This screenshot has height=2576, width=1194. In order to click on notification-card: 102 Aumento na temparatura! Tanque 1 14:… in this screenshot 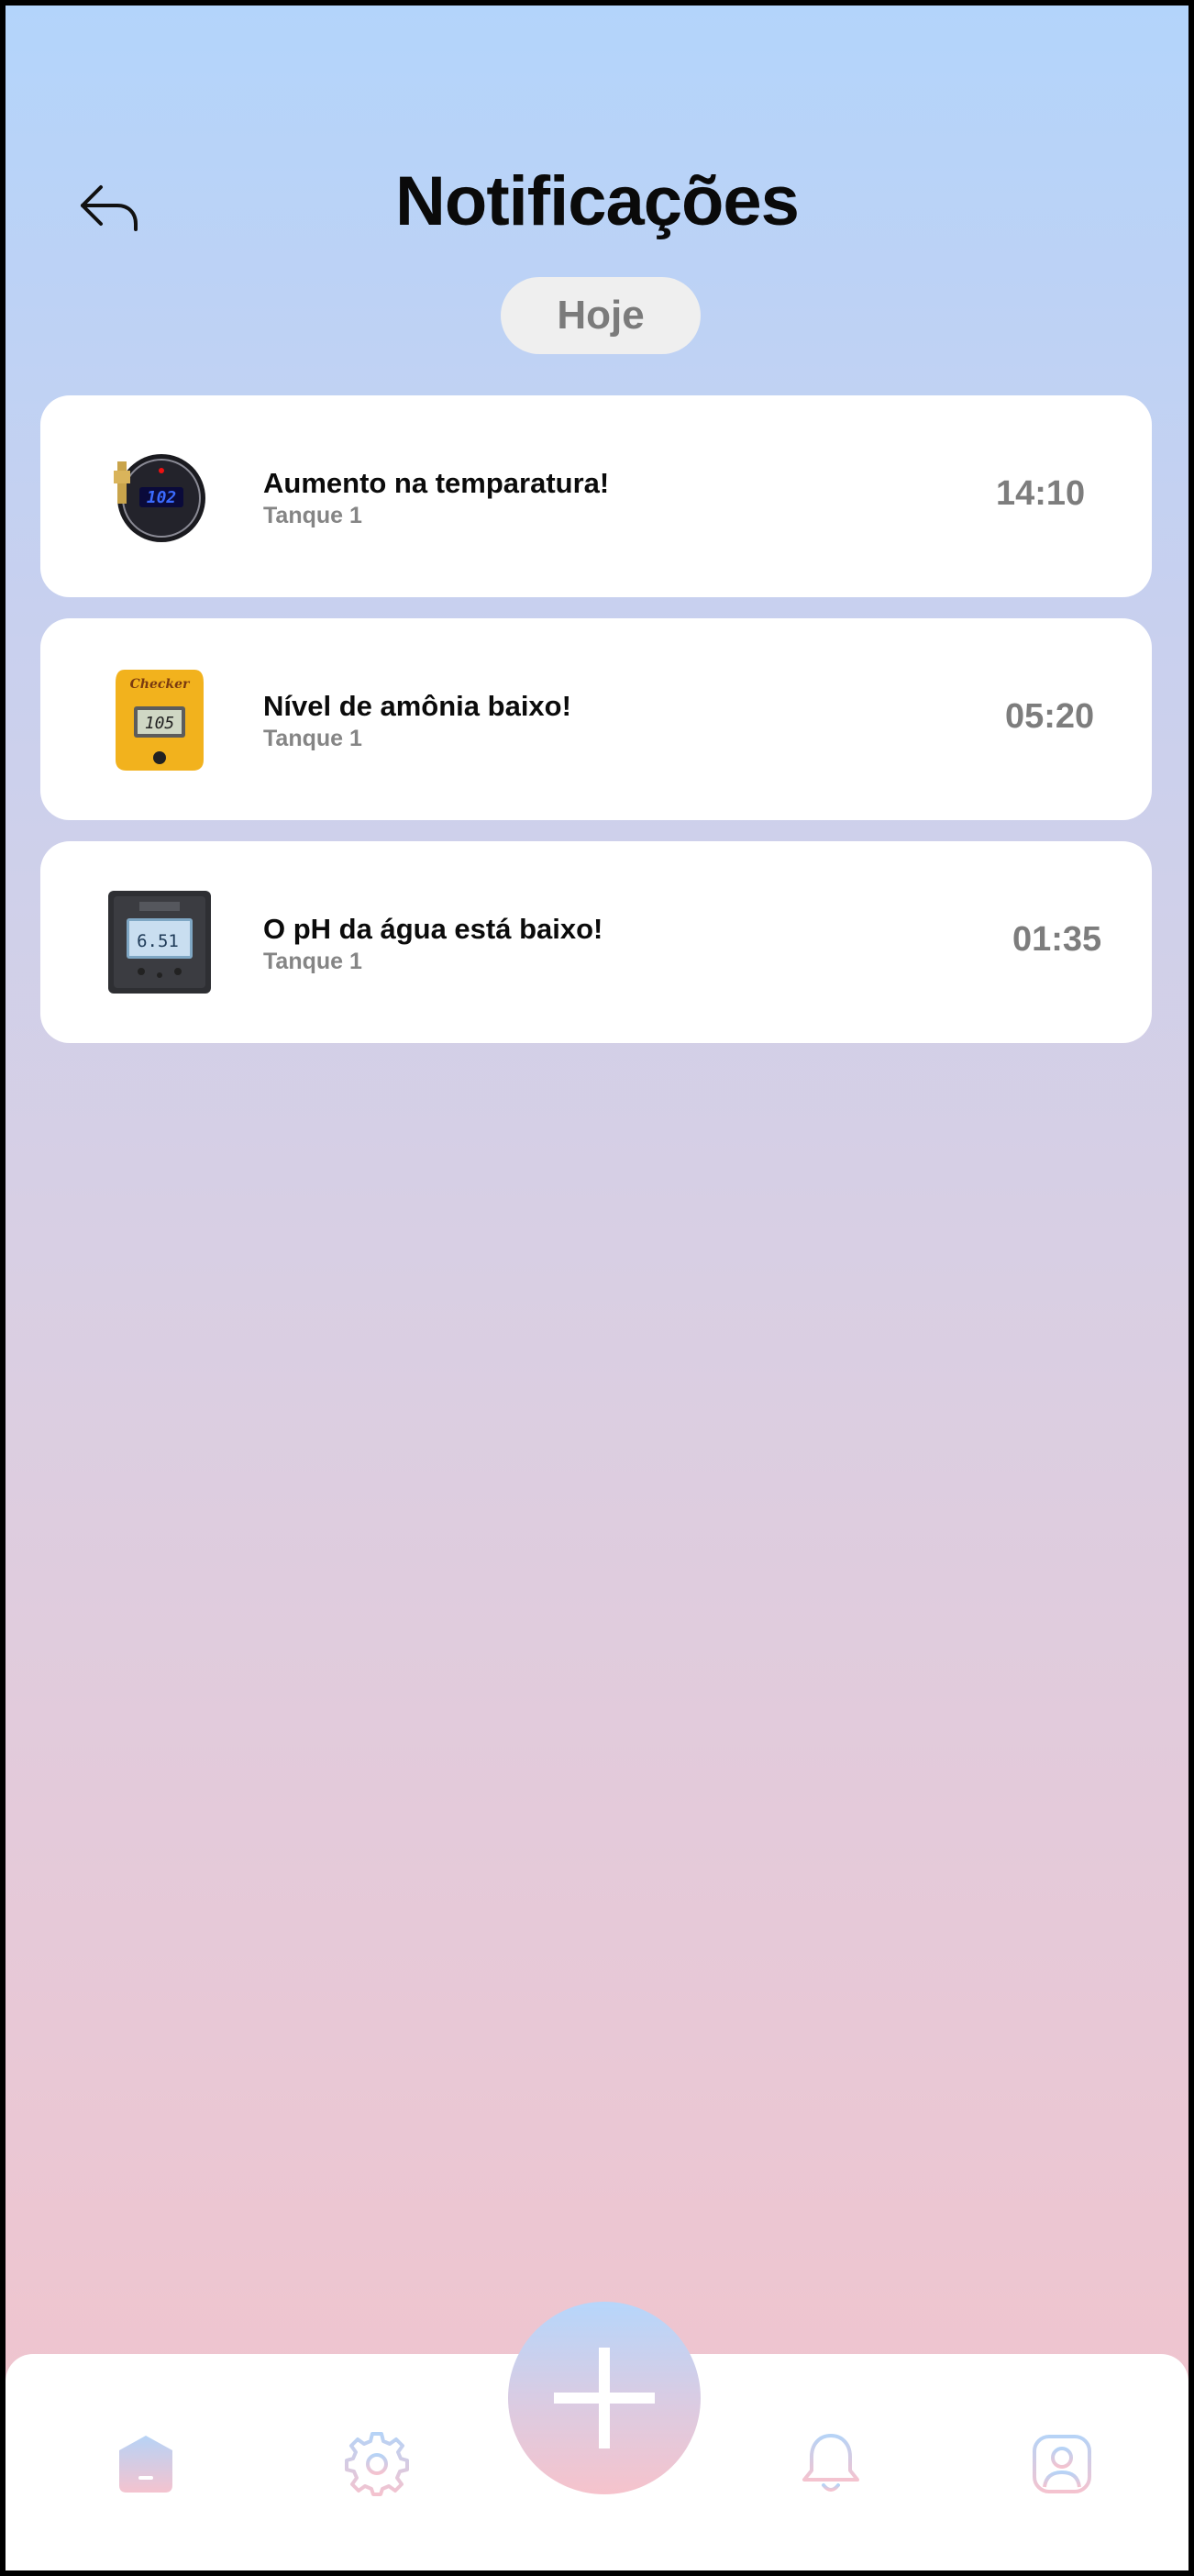, I will do `click(596, 496)`.